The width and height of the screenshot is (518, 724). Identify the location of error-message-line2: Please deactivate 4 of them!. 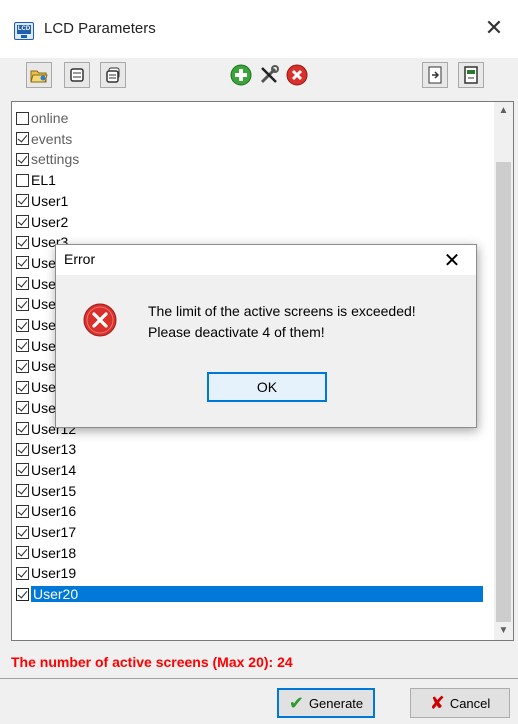
(236, 332).